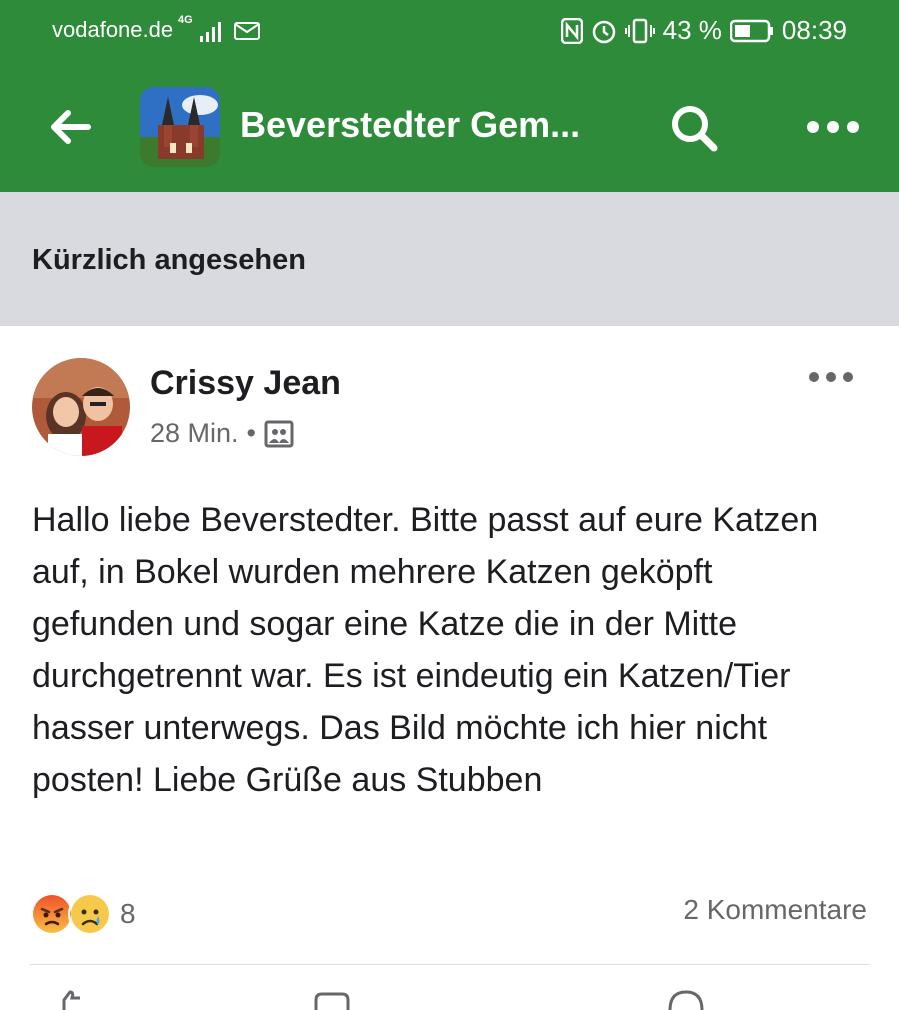  I want to click on status-right: 43 % 08:39, so click(703, 30).